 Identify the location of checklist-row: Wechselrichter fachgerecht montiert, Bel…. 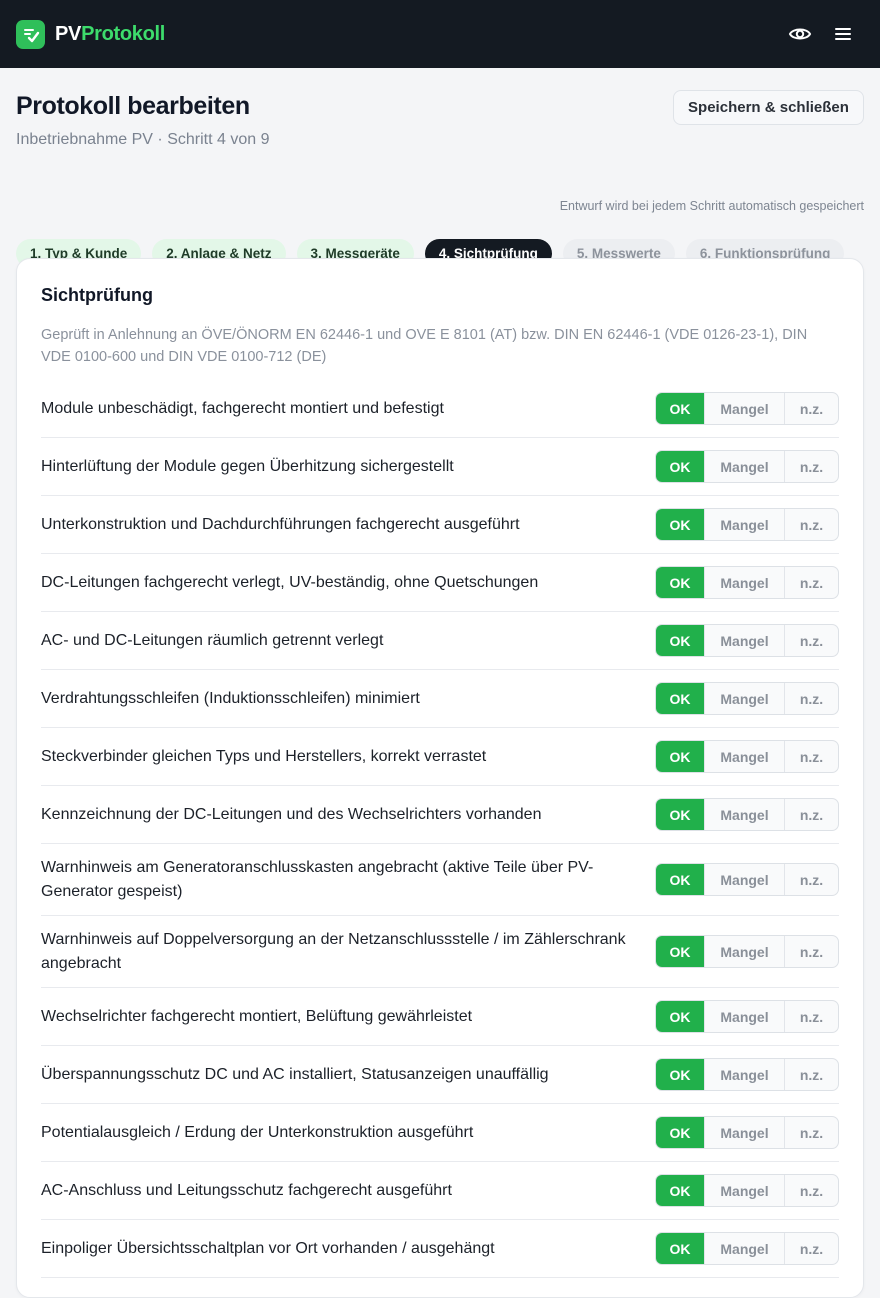
(440, 1017).